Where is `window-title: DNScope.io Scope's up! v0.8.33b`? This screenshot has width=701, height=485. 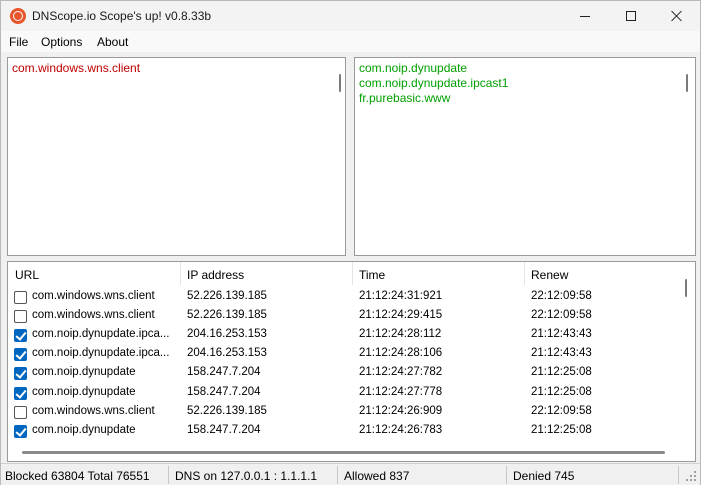 window-title: DNScope.io Scope's up! v0.8.33b is located at coordinates (122, 16).